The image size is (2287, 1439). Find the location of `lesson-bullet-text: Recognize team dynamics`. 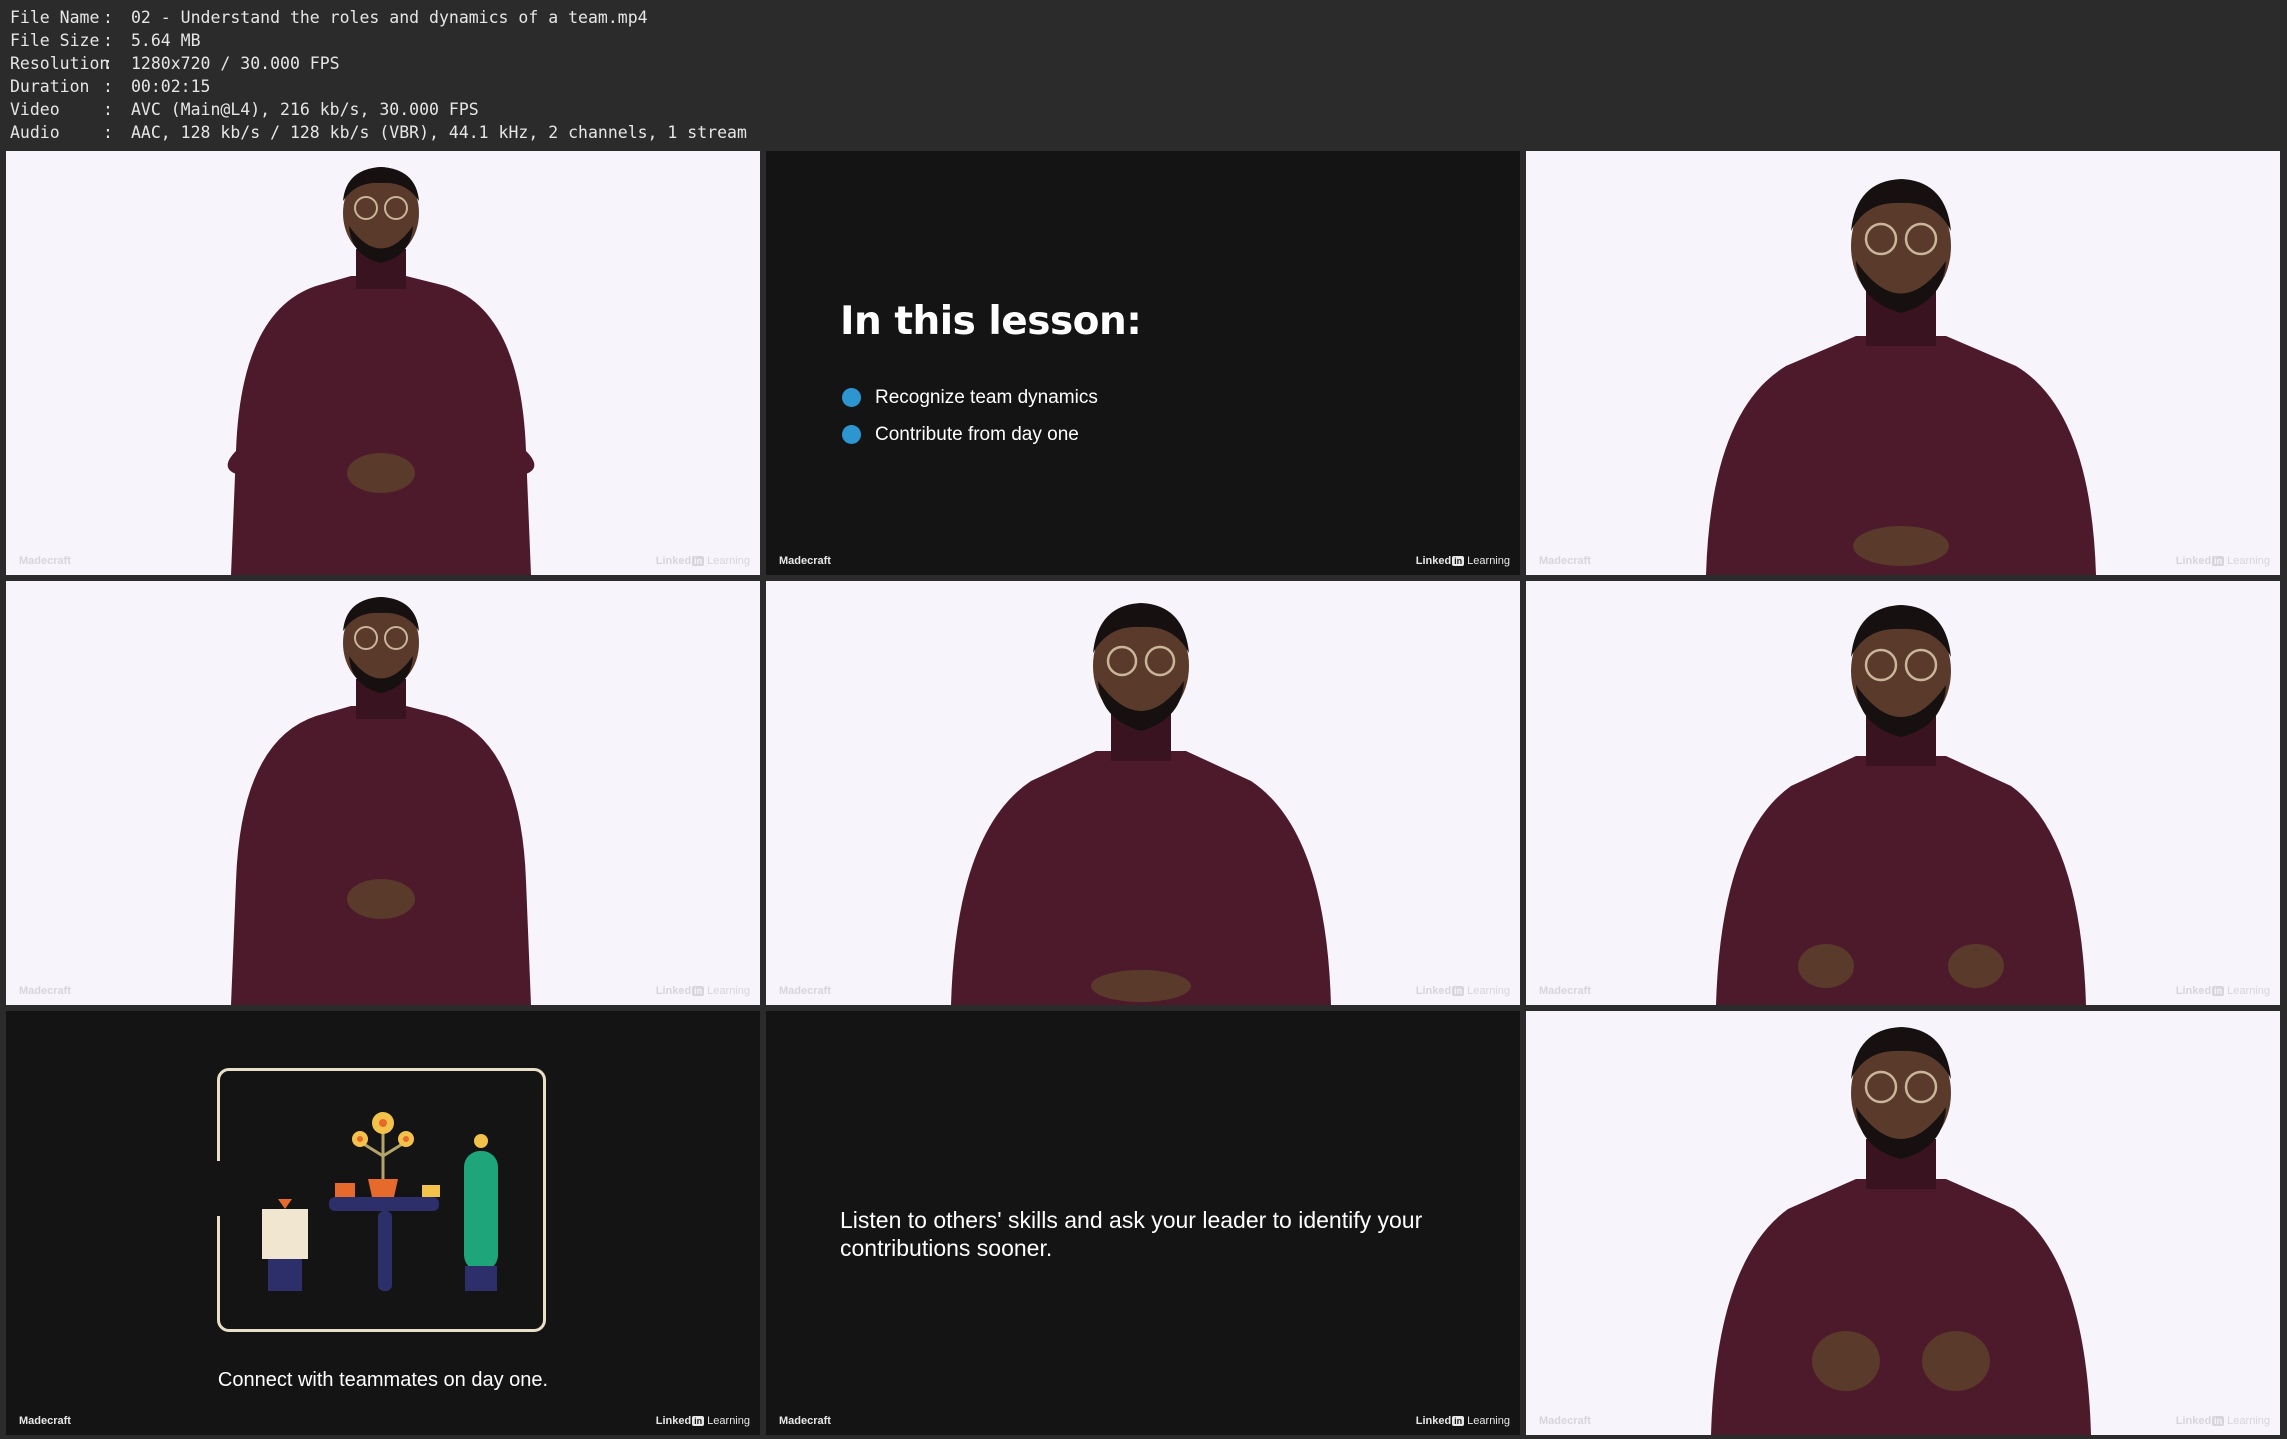

lesson-bullet-text: Recognize team dynamics is located at coordinates (986, 397).